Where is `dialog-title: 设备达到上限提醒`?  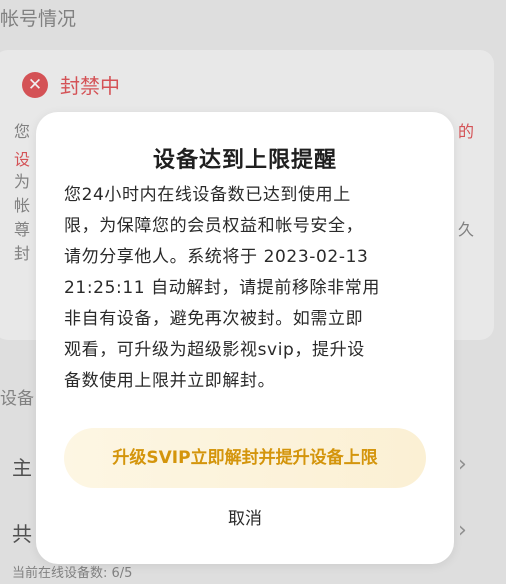
dialog-title: 设备达到上限提醒 is located at coordinates (244, 160).